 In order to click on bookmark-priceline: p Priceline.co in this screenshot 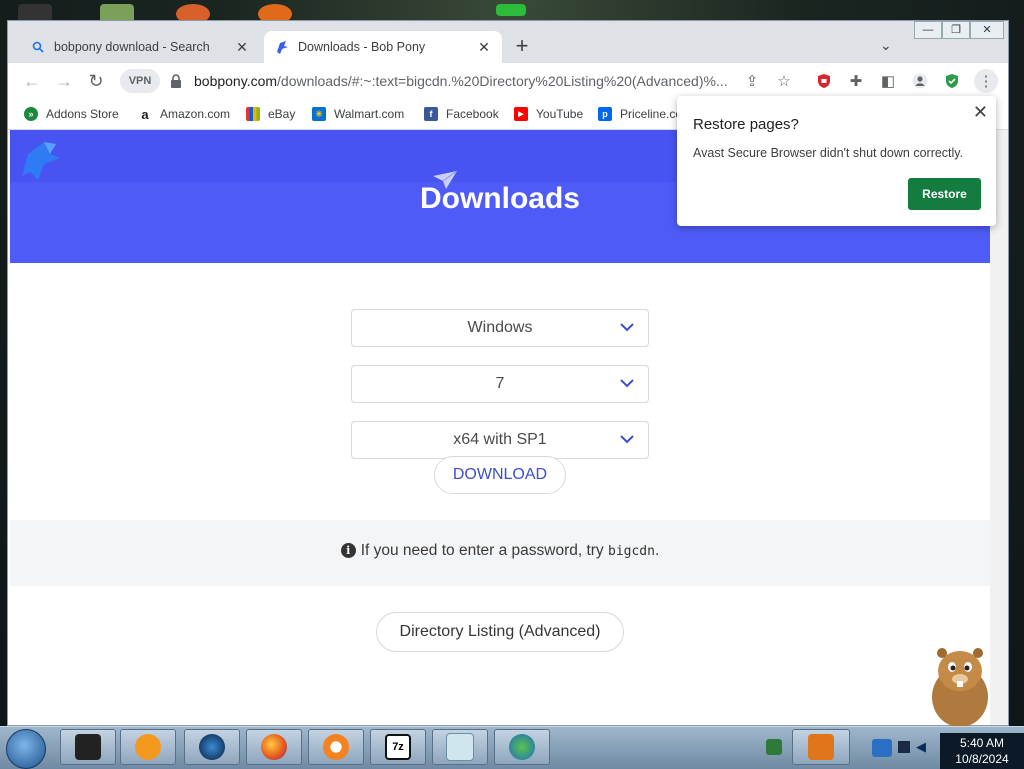, I will do `click(640, 114)`.